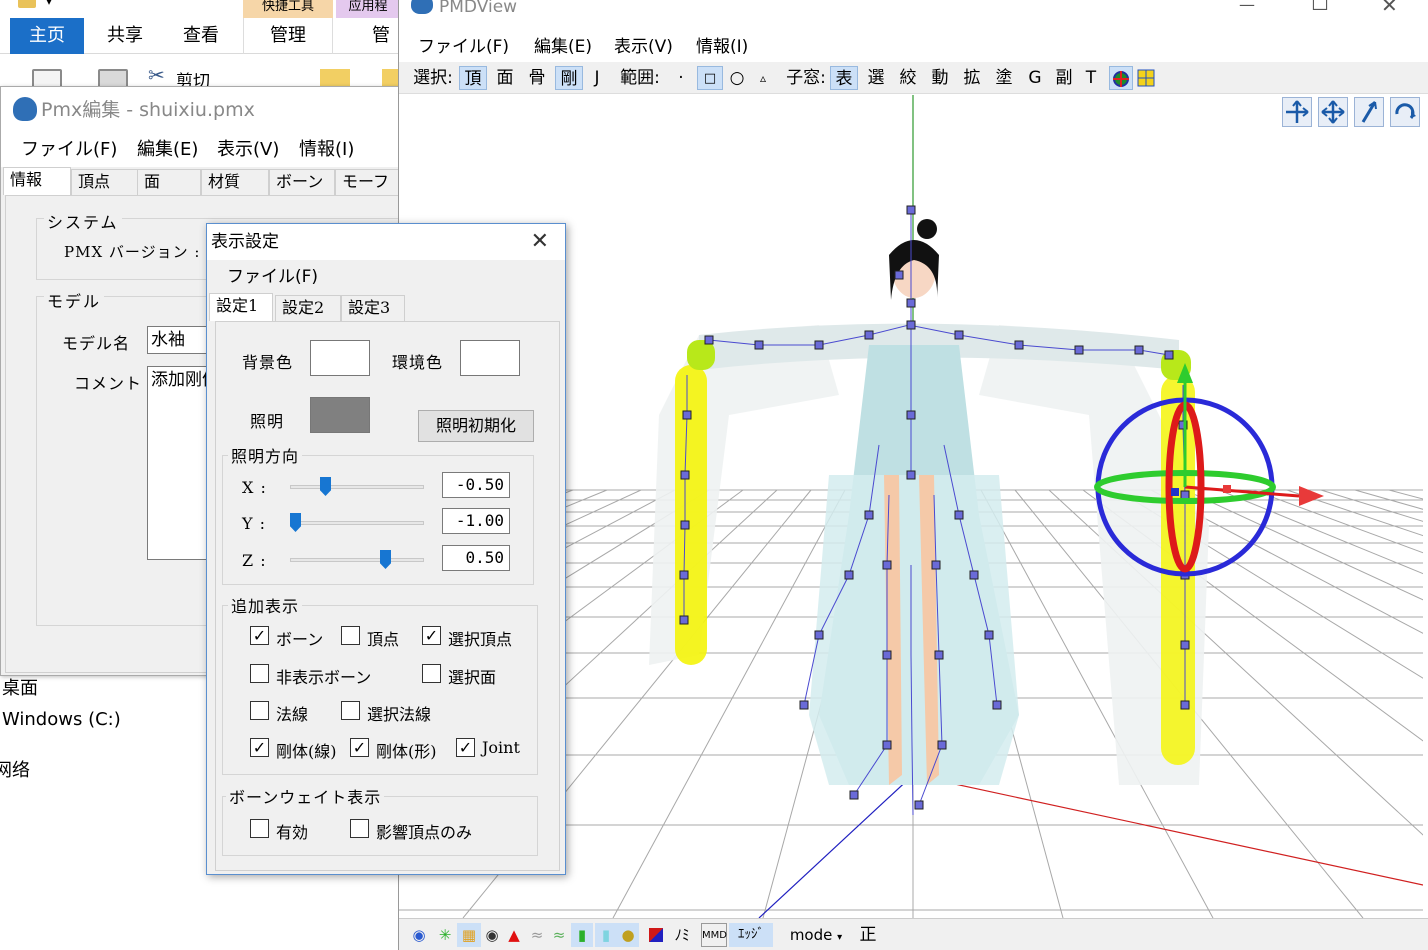 This screenshot has height=950, width=1428. I want to click on range-rect-button: □, so click(710, 78).